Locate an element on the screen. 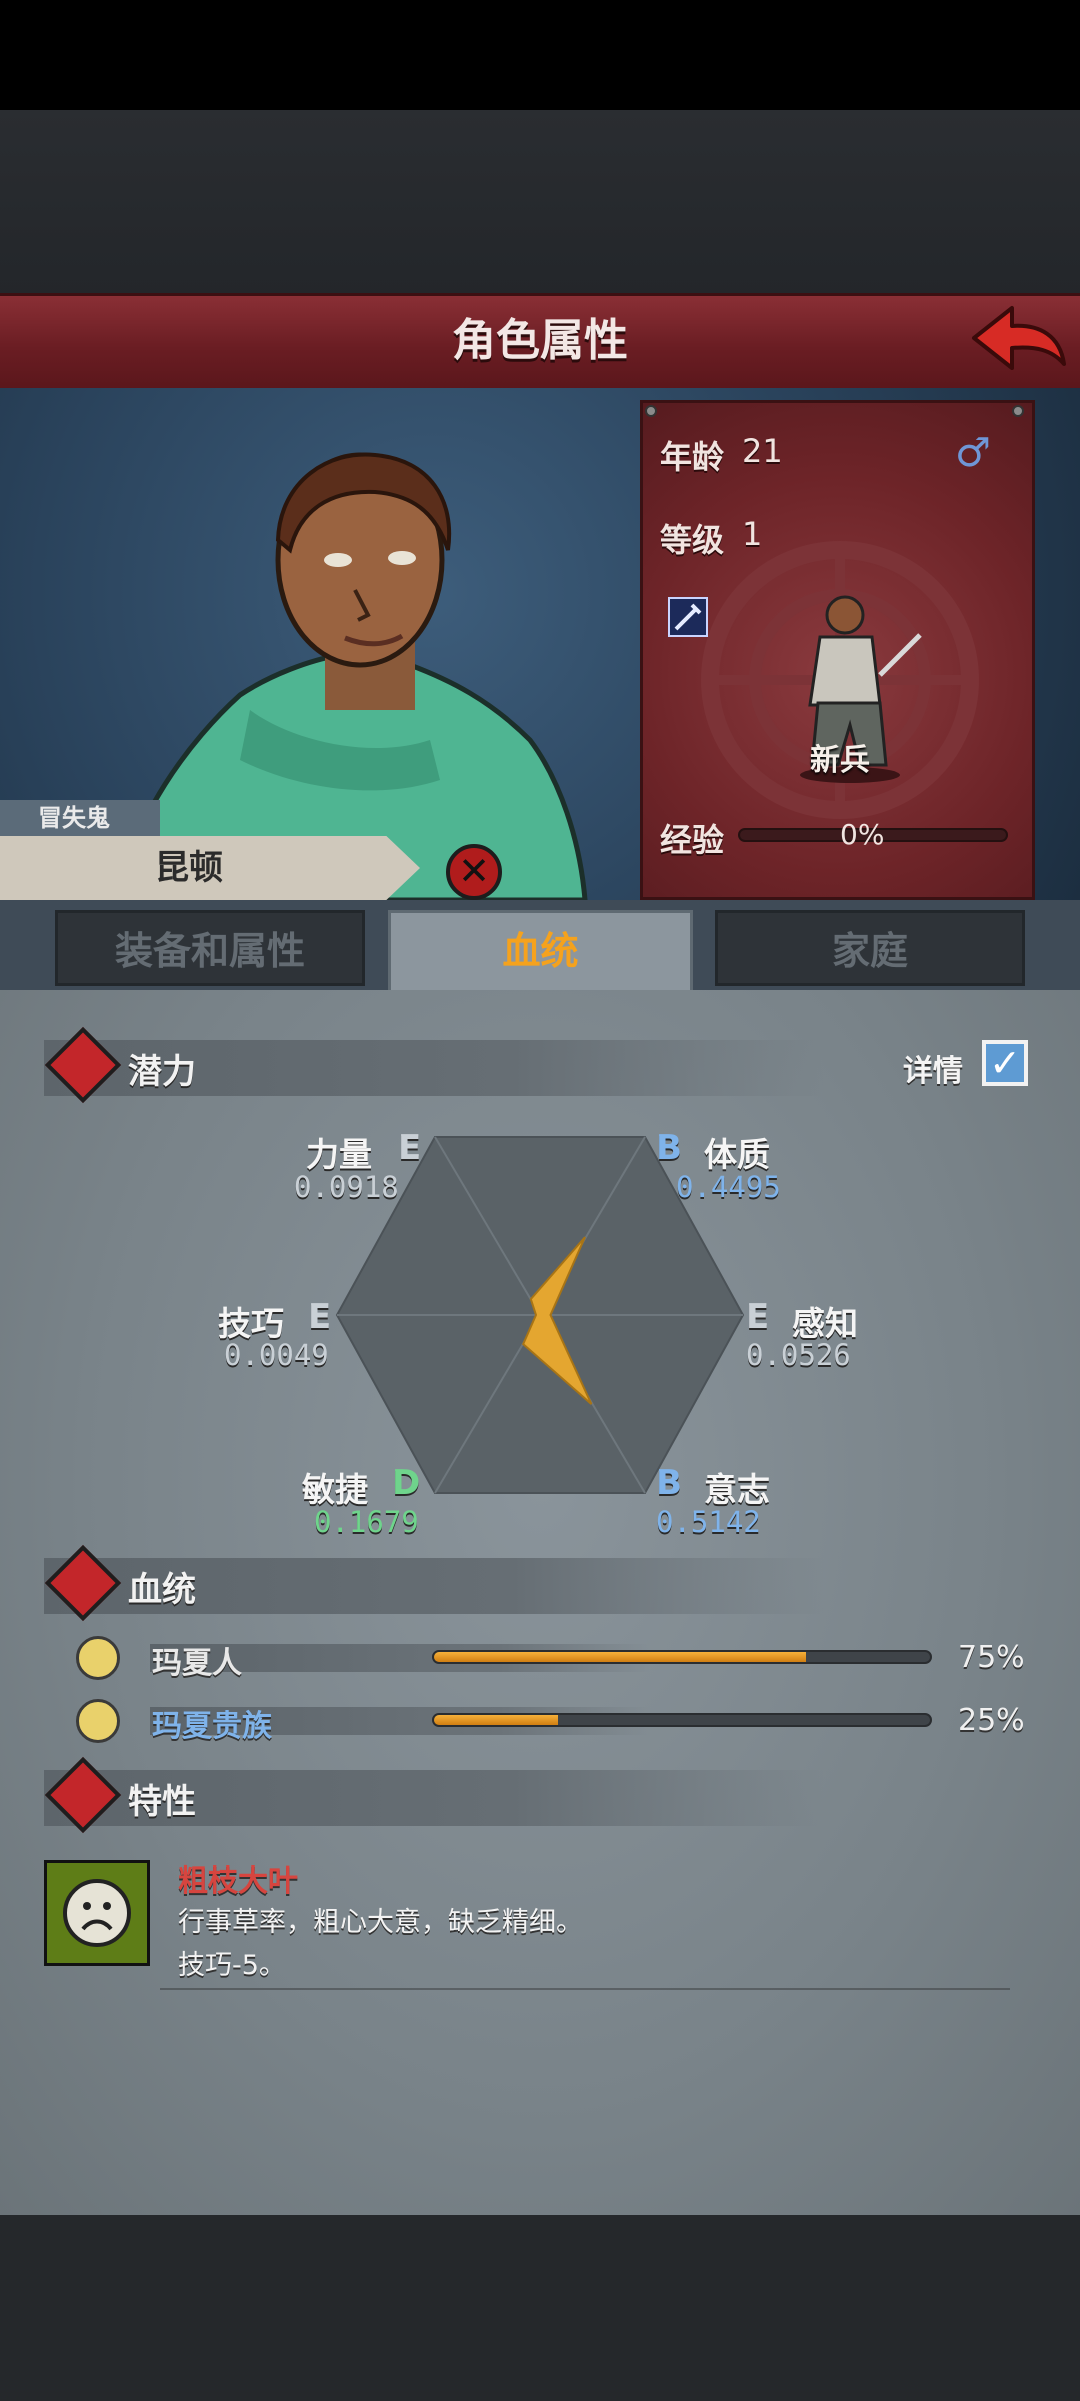 Image resolution: width=1080 pixels, height=2401 pixels. stat-strength-name: 力量 is located at coordinates (339, 1154).